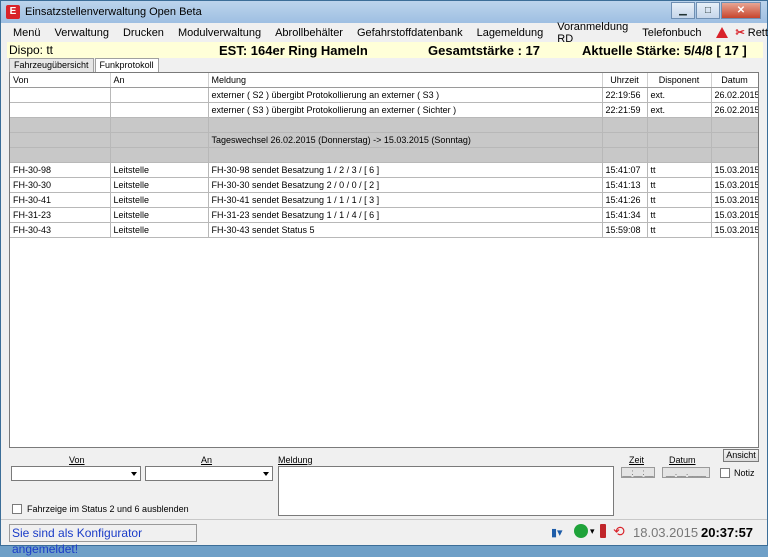  I want to click on meldung-textarea, so click(446, 491).